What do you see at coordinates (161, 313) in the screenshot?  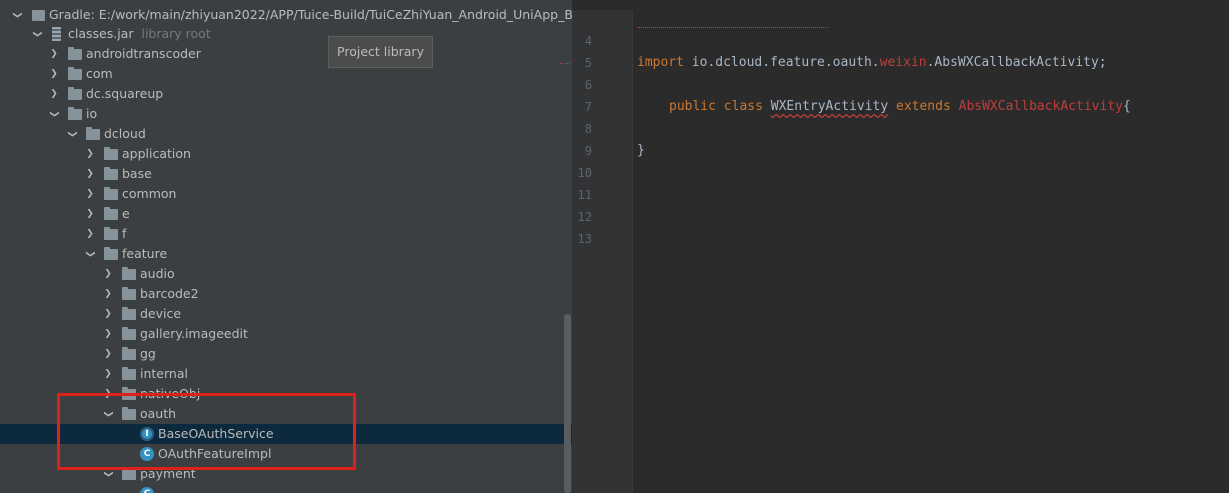 I see `tree-label: device` at bounding box center [161, 313].